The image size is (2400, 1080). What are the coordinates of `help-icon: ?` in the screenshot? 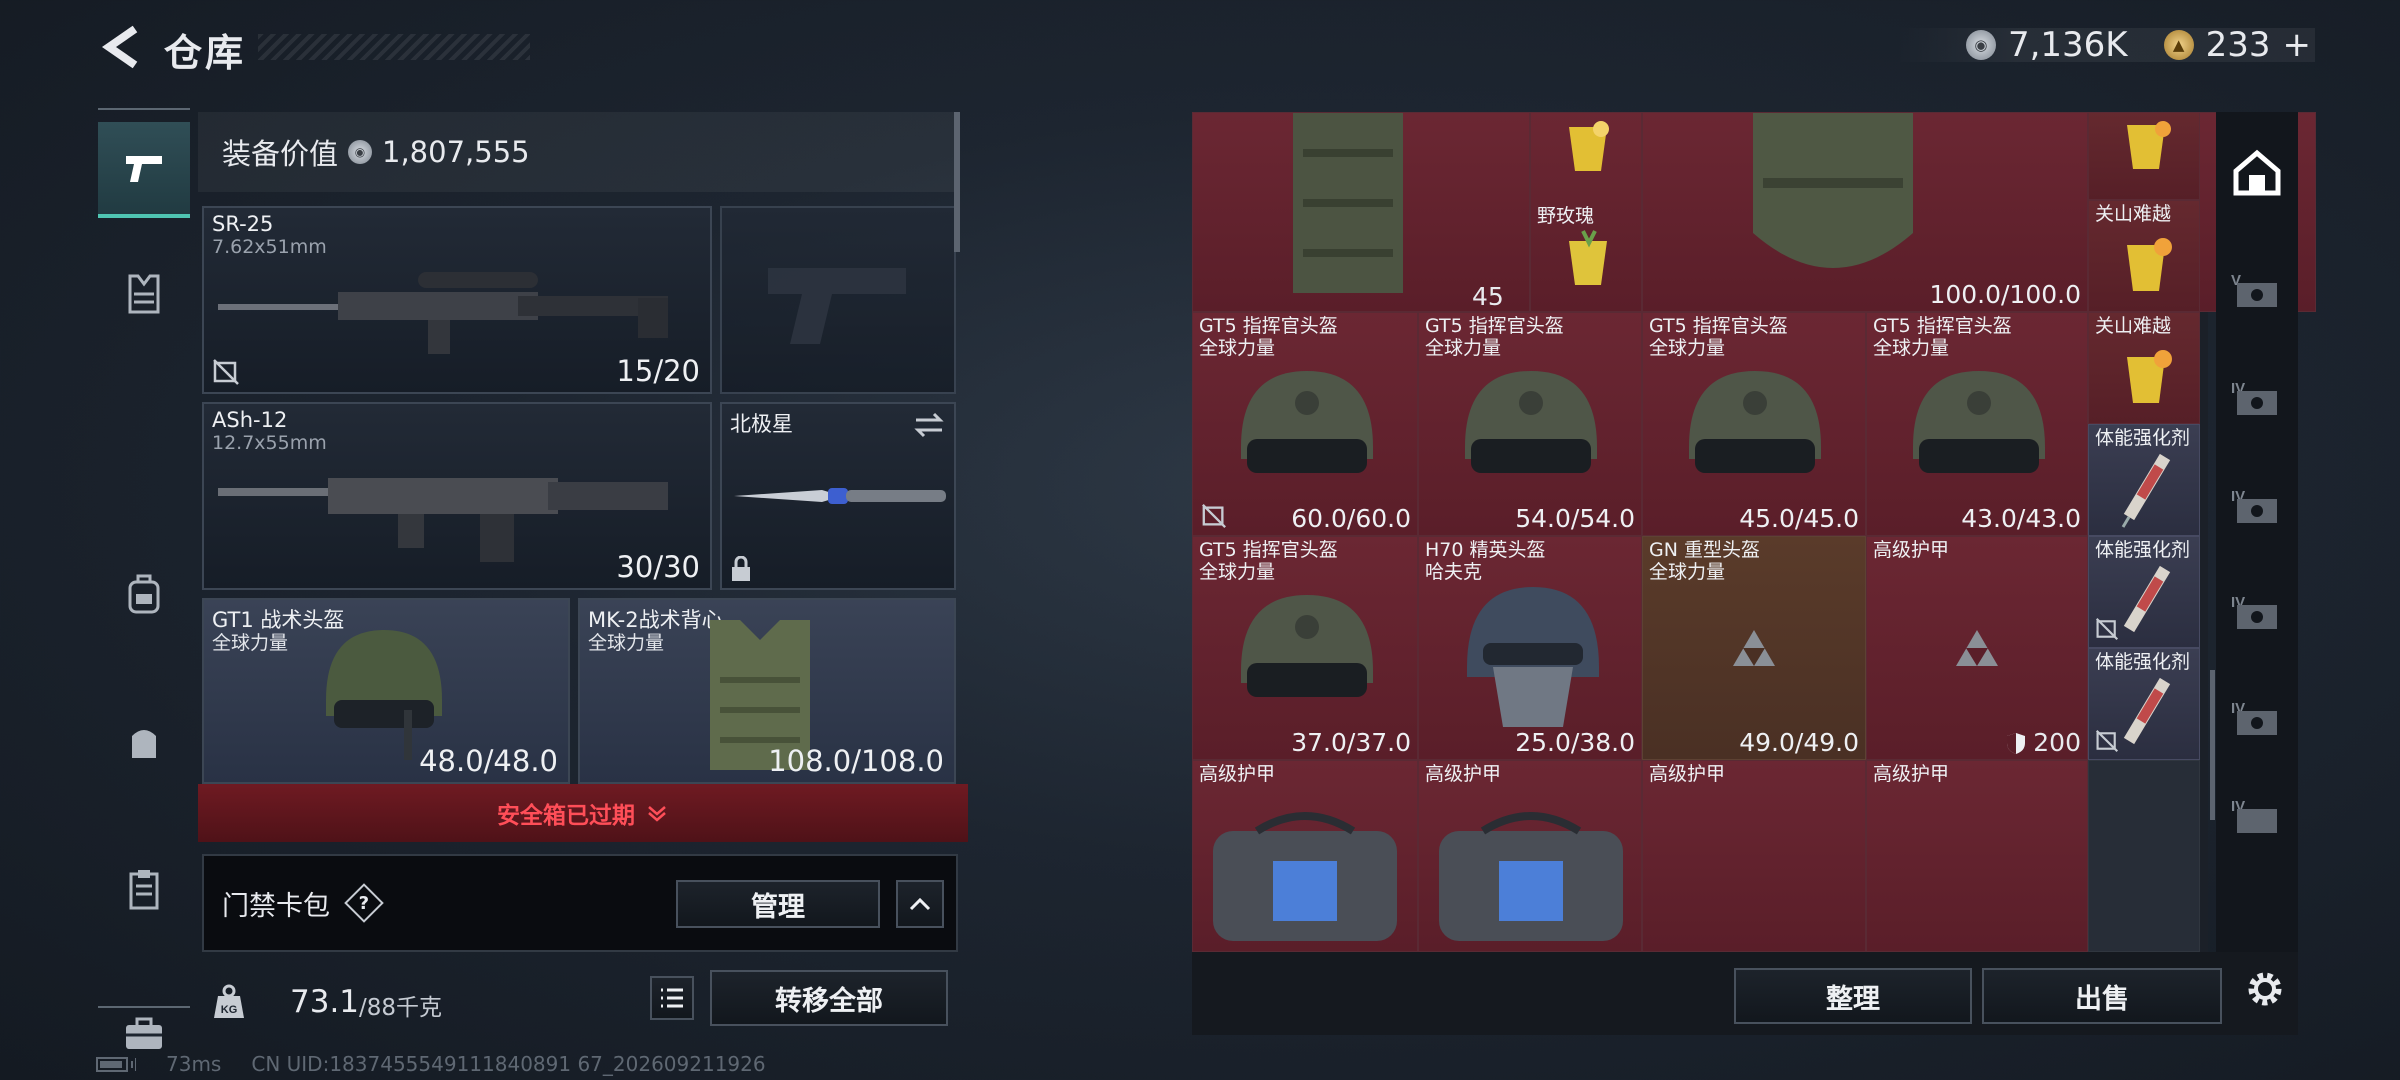 It's located at (364, 903).